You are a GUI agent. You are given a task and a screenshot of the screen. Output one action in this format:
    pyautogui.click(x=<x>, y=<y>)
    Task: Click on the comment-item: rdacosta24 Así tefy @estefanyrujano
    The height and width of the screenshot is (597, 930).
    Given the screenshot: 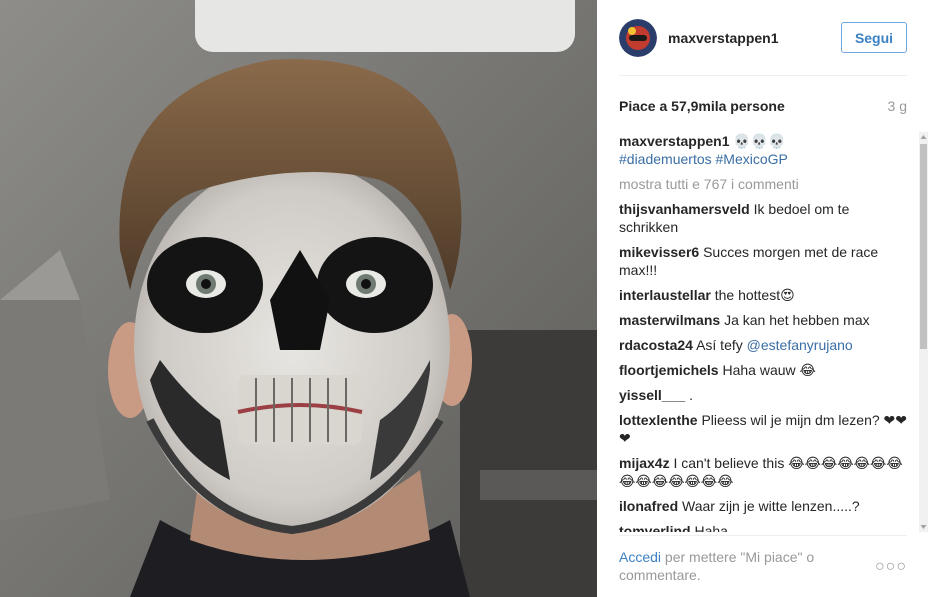 What is the action you would take?
    pyautogui.click(x=764, y=345)
    